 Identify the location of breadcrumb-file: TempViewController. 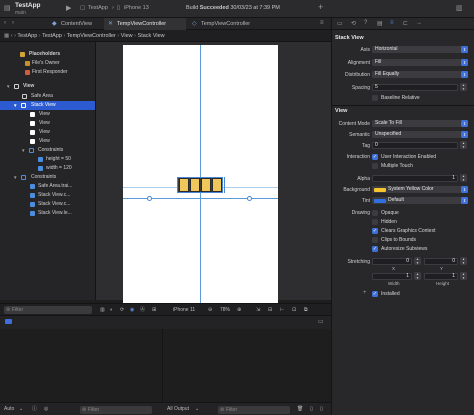
(91, 36).